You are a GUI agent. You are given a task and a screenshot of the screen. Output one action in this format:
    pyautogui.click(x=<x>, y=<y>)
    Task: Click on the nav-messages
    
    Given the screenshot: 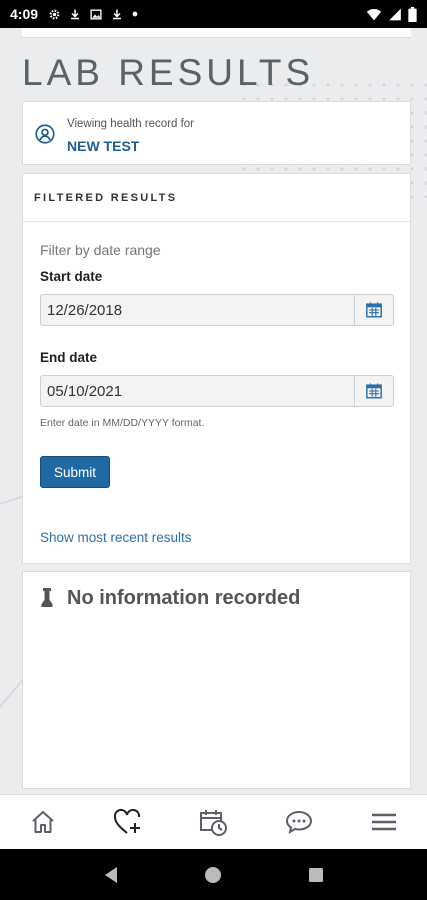 What is the action you would take?
    pyautogui.click(x=299, y=822)
    